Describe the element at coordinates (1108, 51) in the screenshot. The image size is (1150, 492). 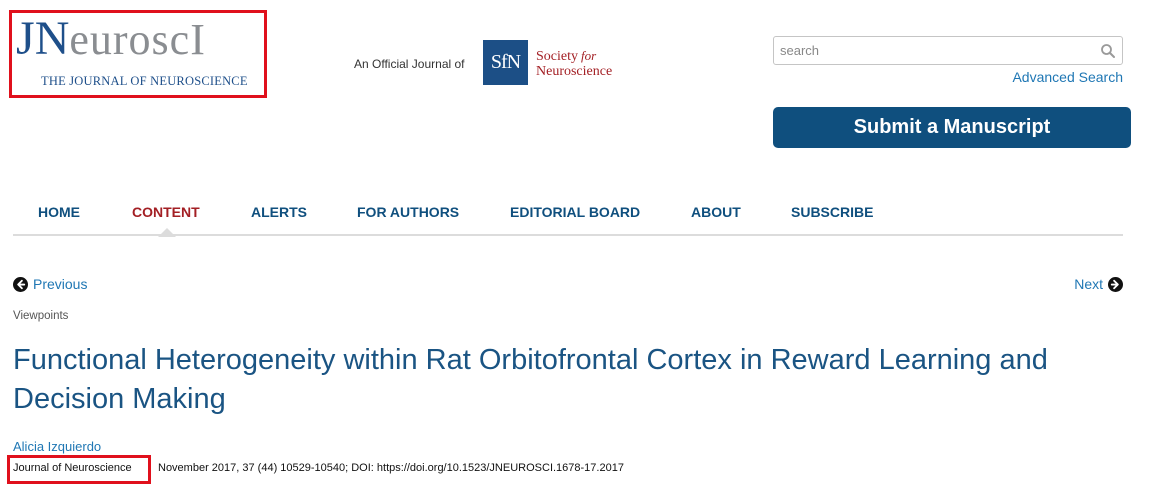
I see `search-icon` at that location.